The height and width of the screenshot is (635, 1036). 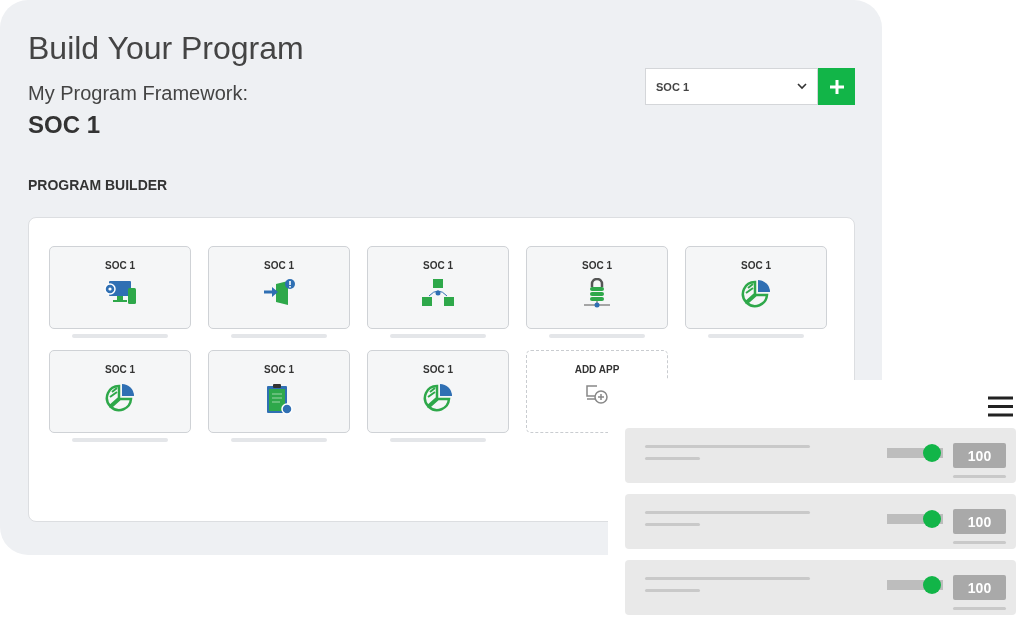 I want to click on dropdown-value: SOC 1, so click(x=672, y=86).